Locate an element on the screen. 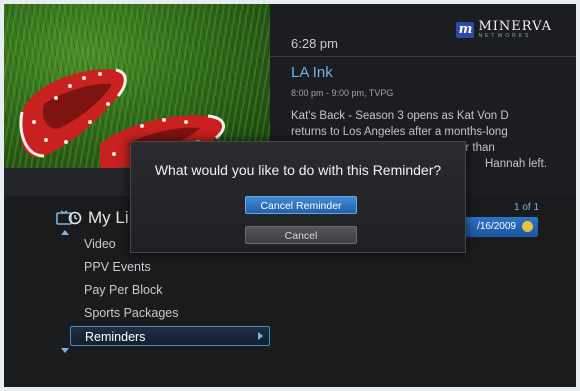 This screenshot has height=391, width=580. cancel-reminder-button: Cancel Reminder is located at coordinates (301, 205).